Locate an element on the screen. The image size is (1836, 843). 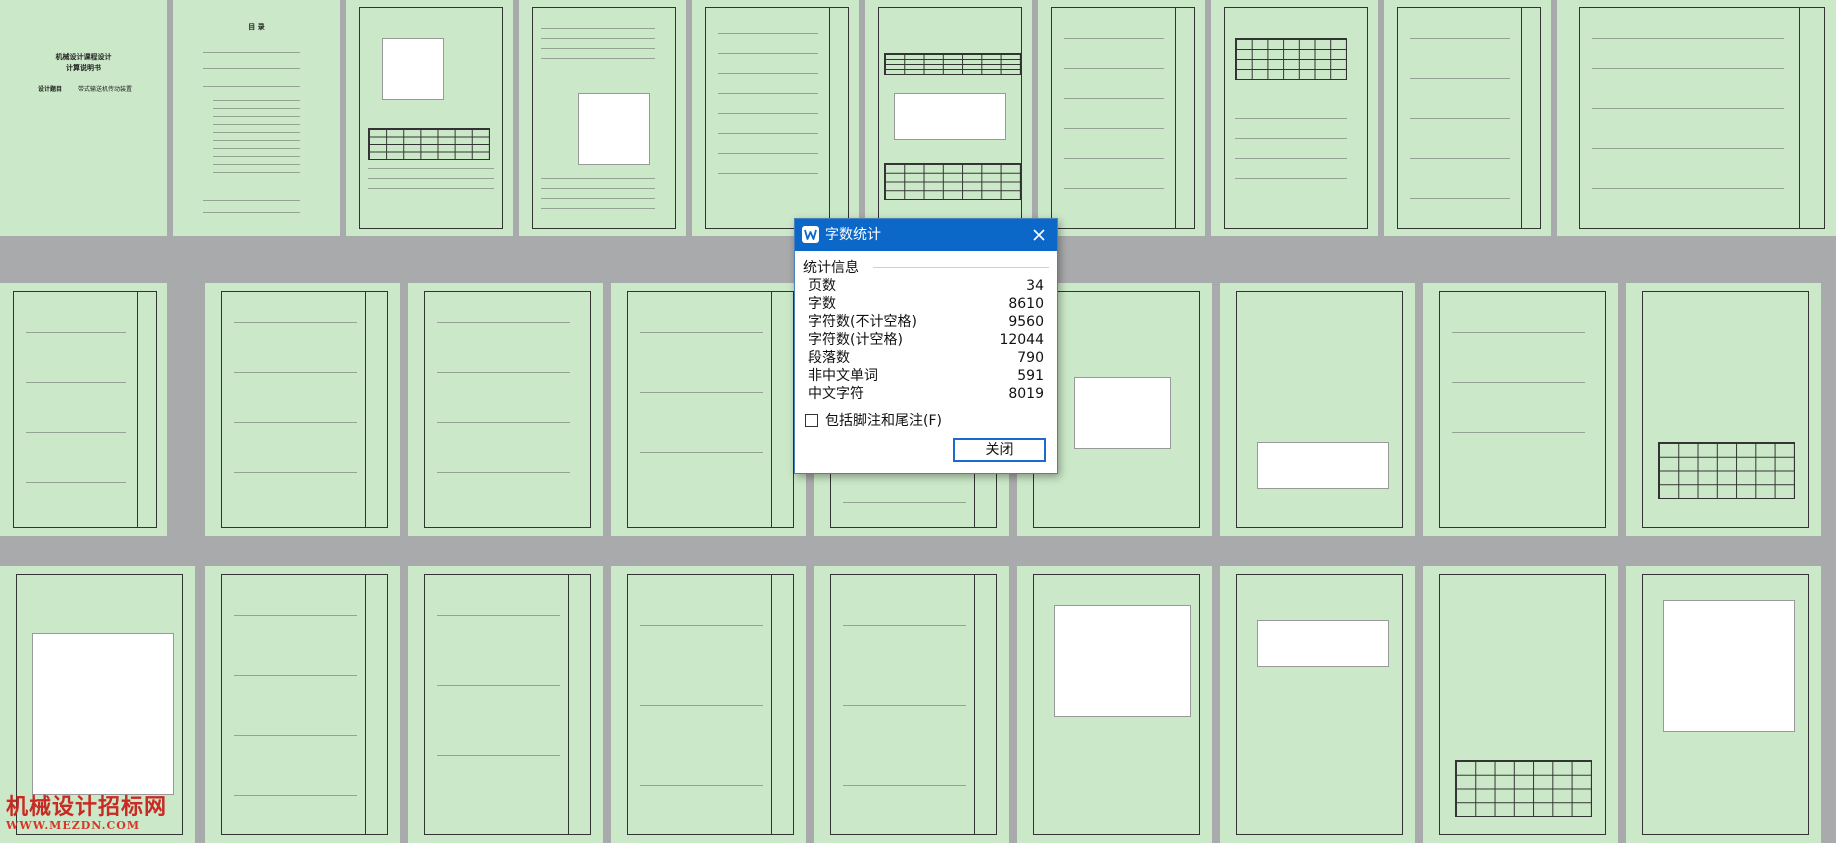
dialog-title: 字数统计 is located at coordinates (853, 235).